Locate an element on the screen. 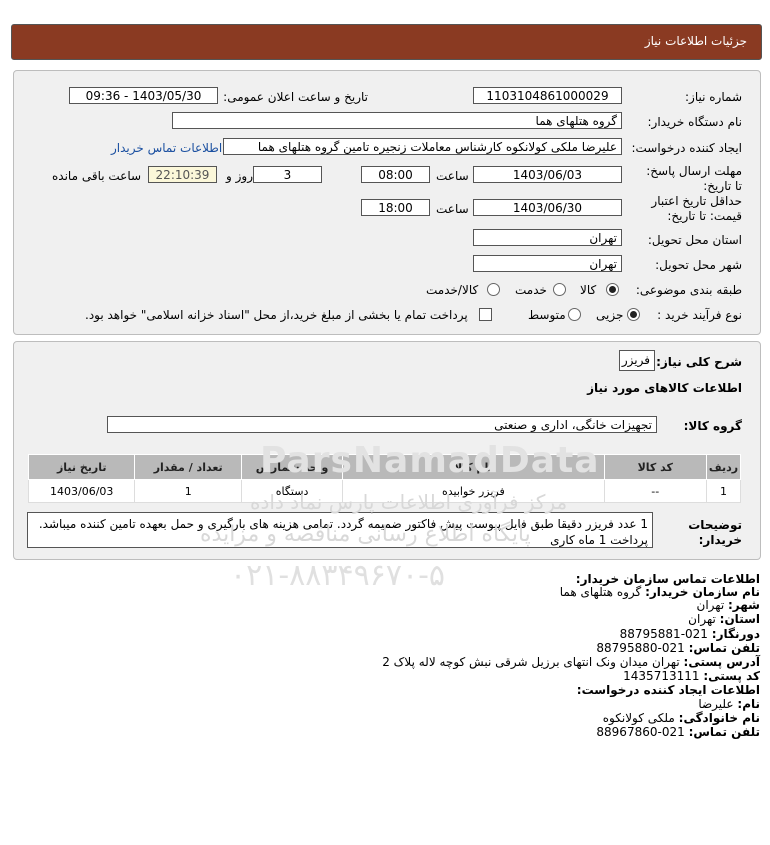 The image size is (770, 845). col-code: کد کالا is located at coordinates (655, 467).